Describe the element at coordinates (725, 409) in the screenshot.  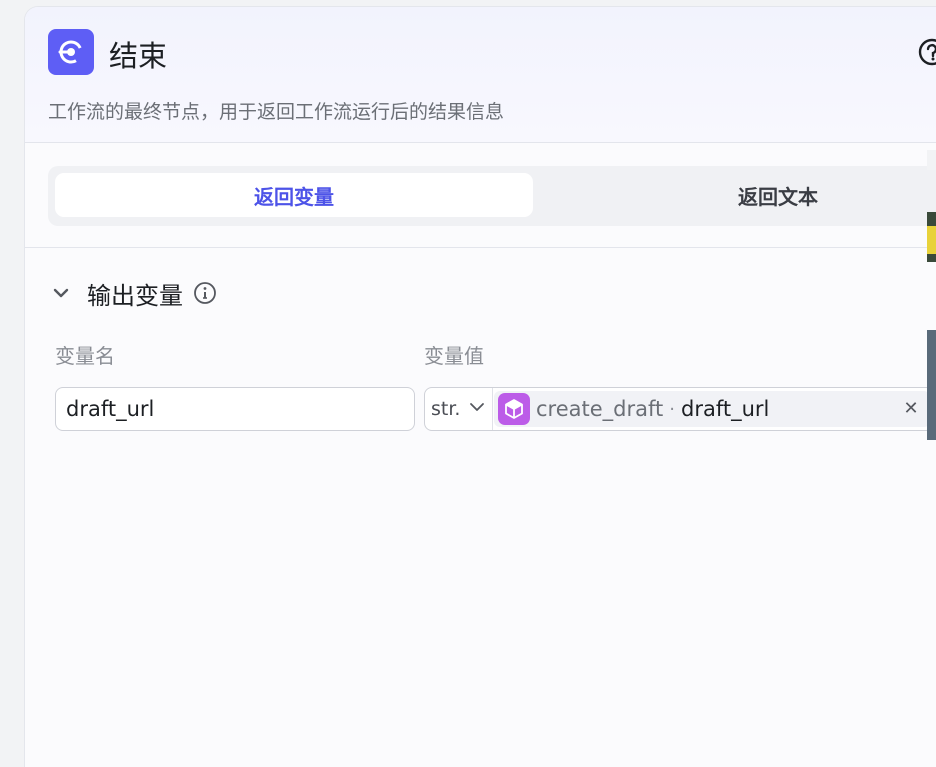
I see `reference-variable-name: draft_url` at that location.